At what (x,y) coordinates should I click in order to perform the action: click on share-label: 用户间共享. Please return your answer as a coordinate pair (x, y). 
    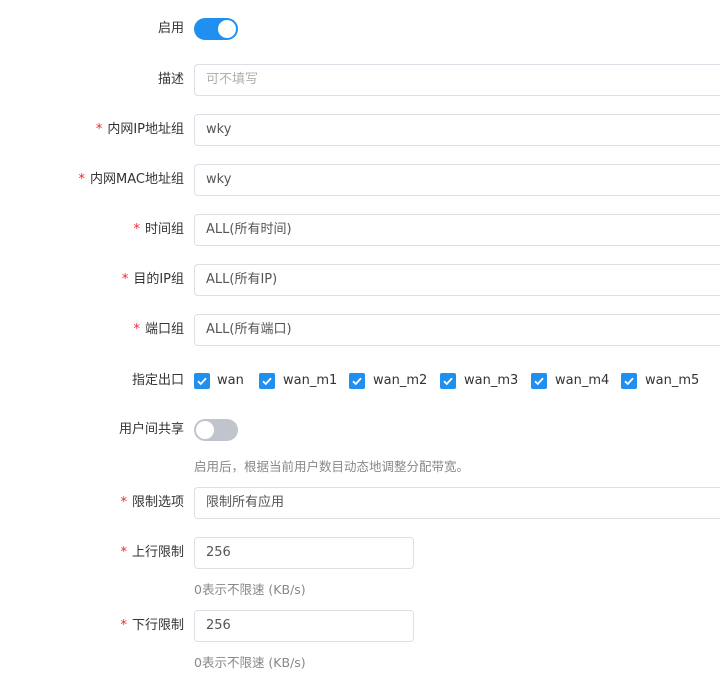
    Looking at the image, I should click on (151, 429).